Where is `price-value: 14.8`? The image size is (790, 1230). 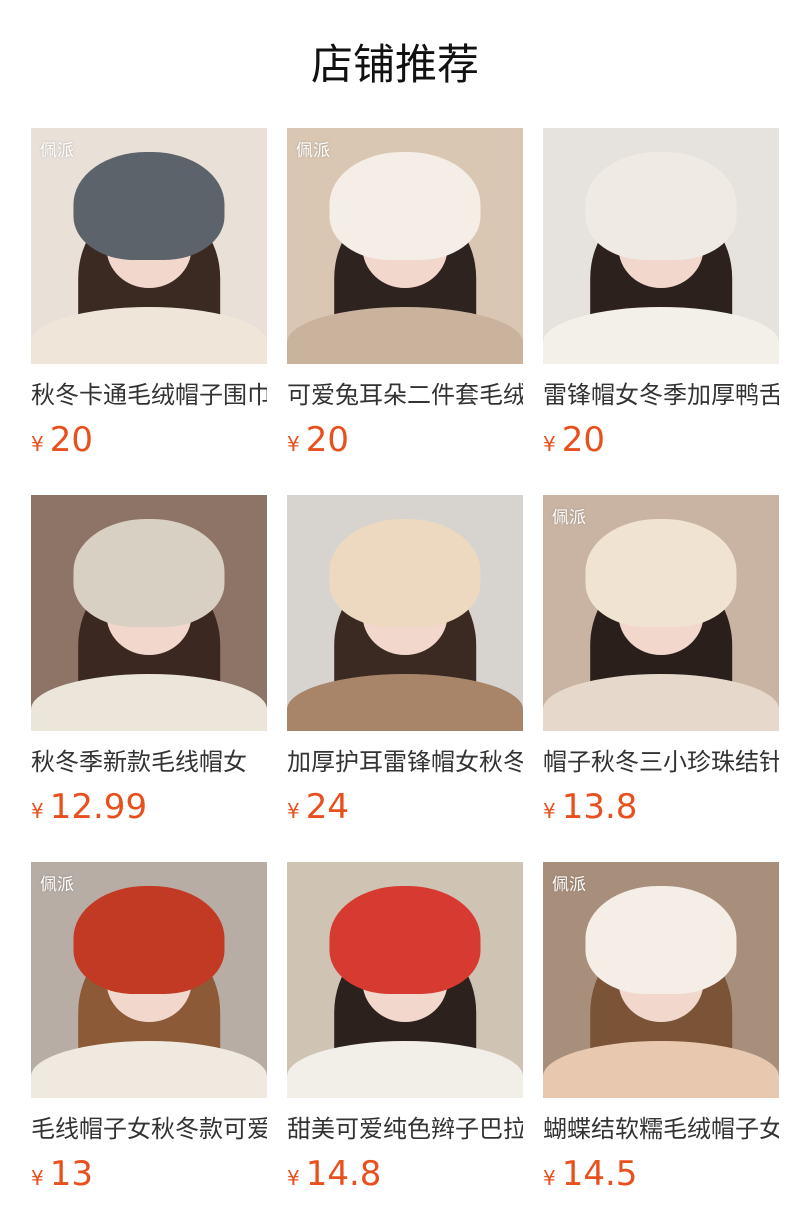 price-value: 14.8 is located at coordinates (343, 1174).